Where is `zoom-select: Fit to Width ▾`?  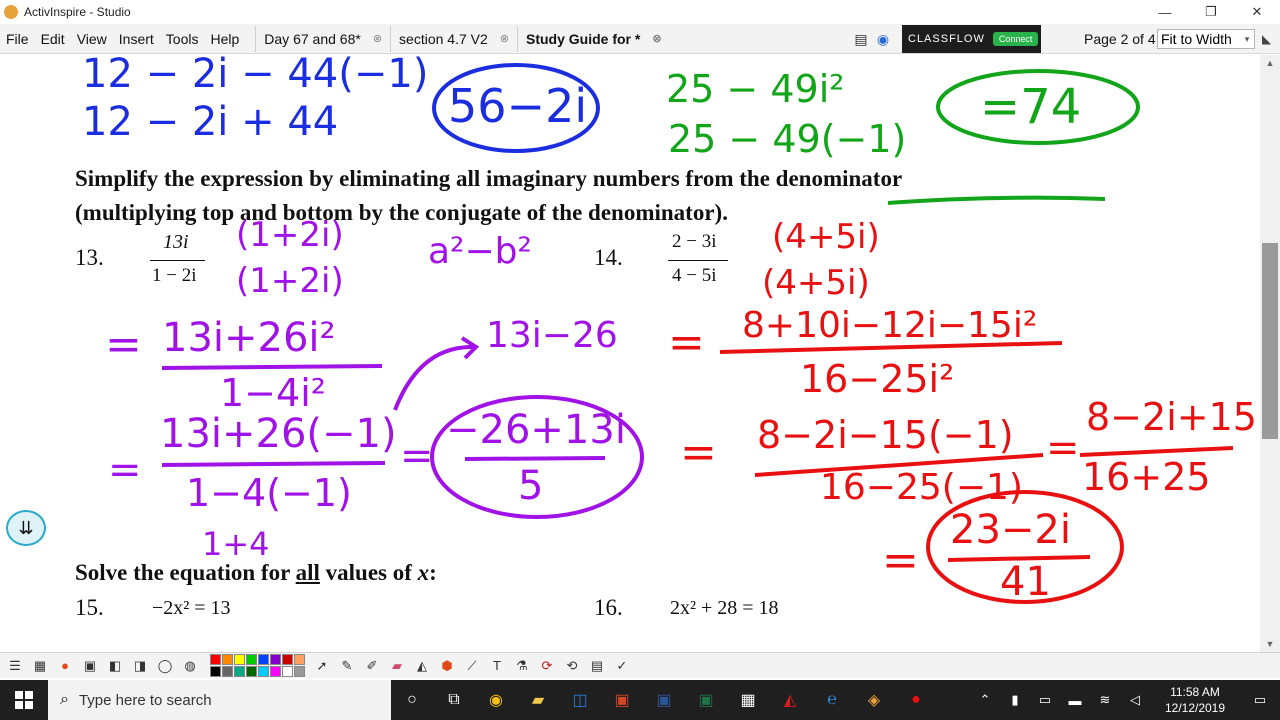 zoom-select: Fit to Width ▾ is located at coordinates (1206, 39).